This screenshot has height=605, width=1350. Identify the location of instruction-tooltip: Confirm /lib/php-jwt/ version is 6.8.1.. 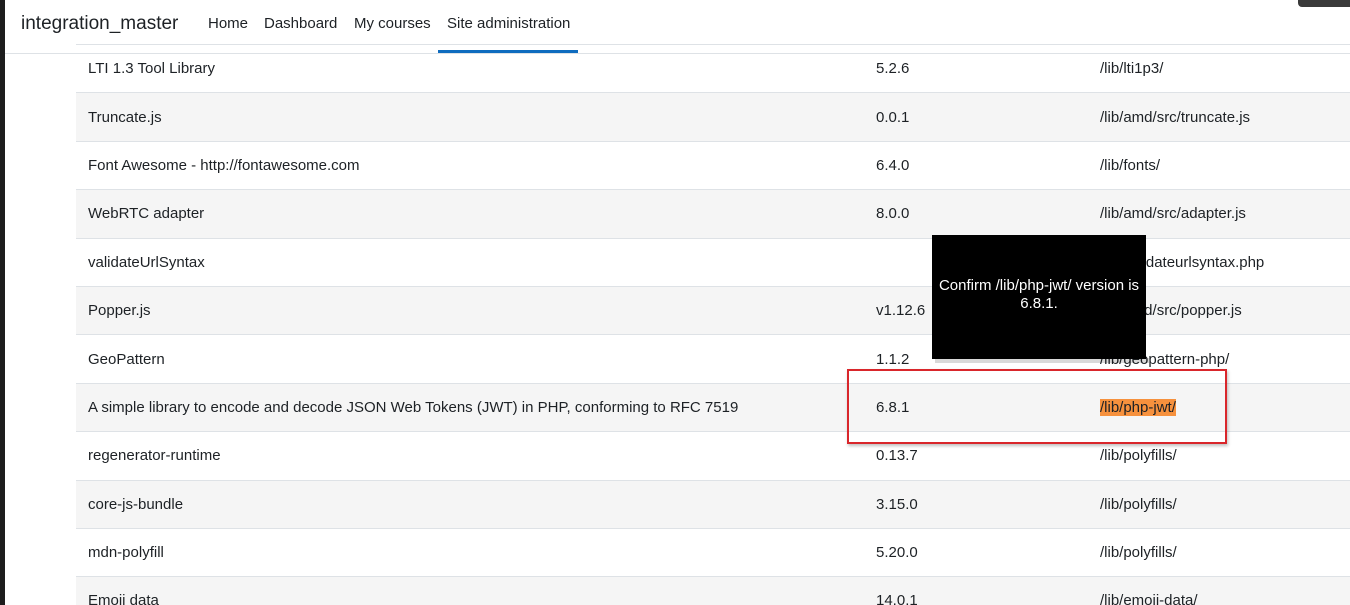
(1039, 297).